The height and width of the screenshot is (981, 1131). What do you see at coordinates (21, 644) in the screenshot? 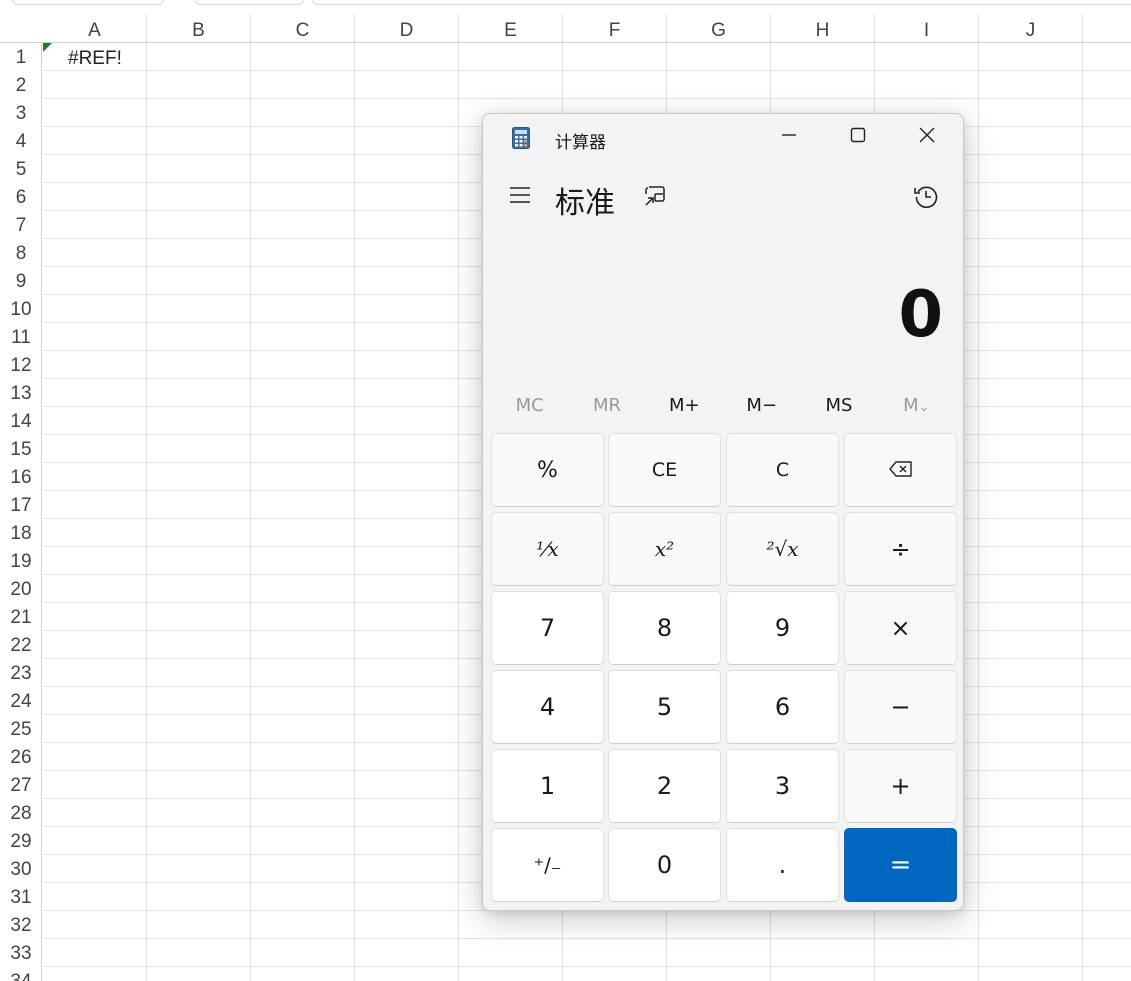
I see `row-header: 22` at bounding box center [21, 644].